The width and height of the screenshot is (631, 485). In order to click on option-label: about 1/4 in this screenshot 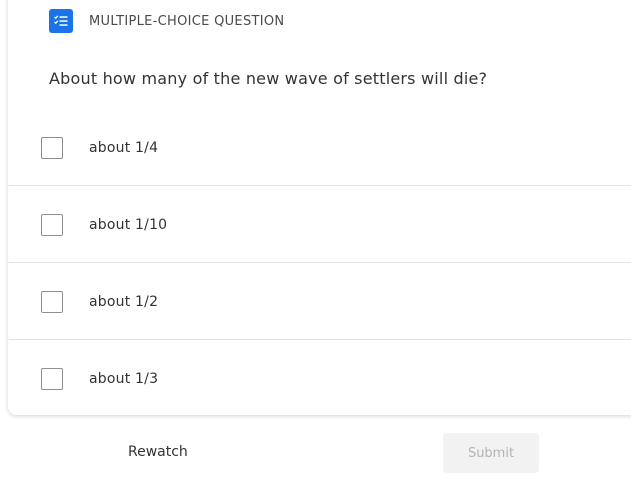, I will do `click(124, 148)`.